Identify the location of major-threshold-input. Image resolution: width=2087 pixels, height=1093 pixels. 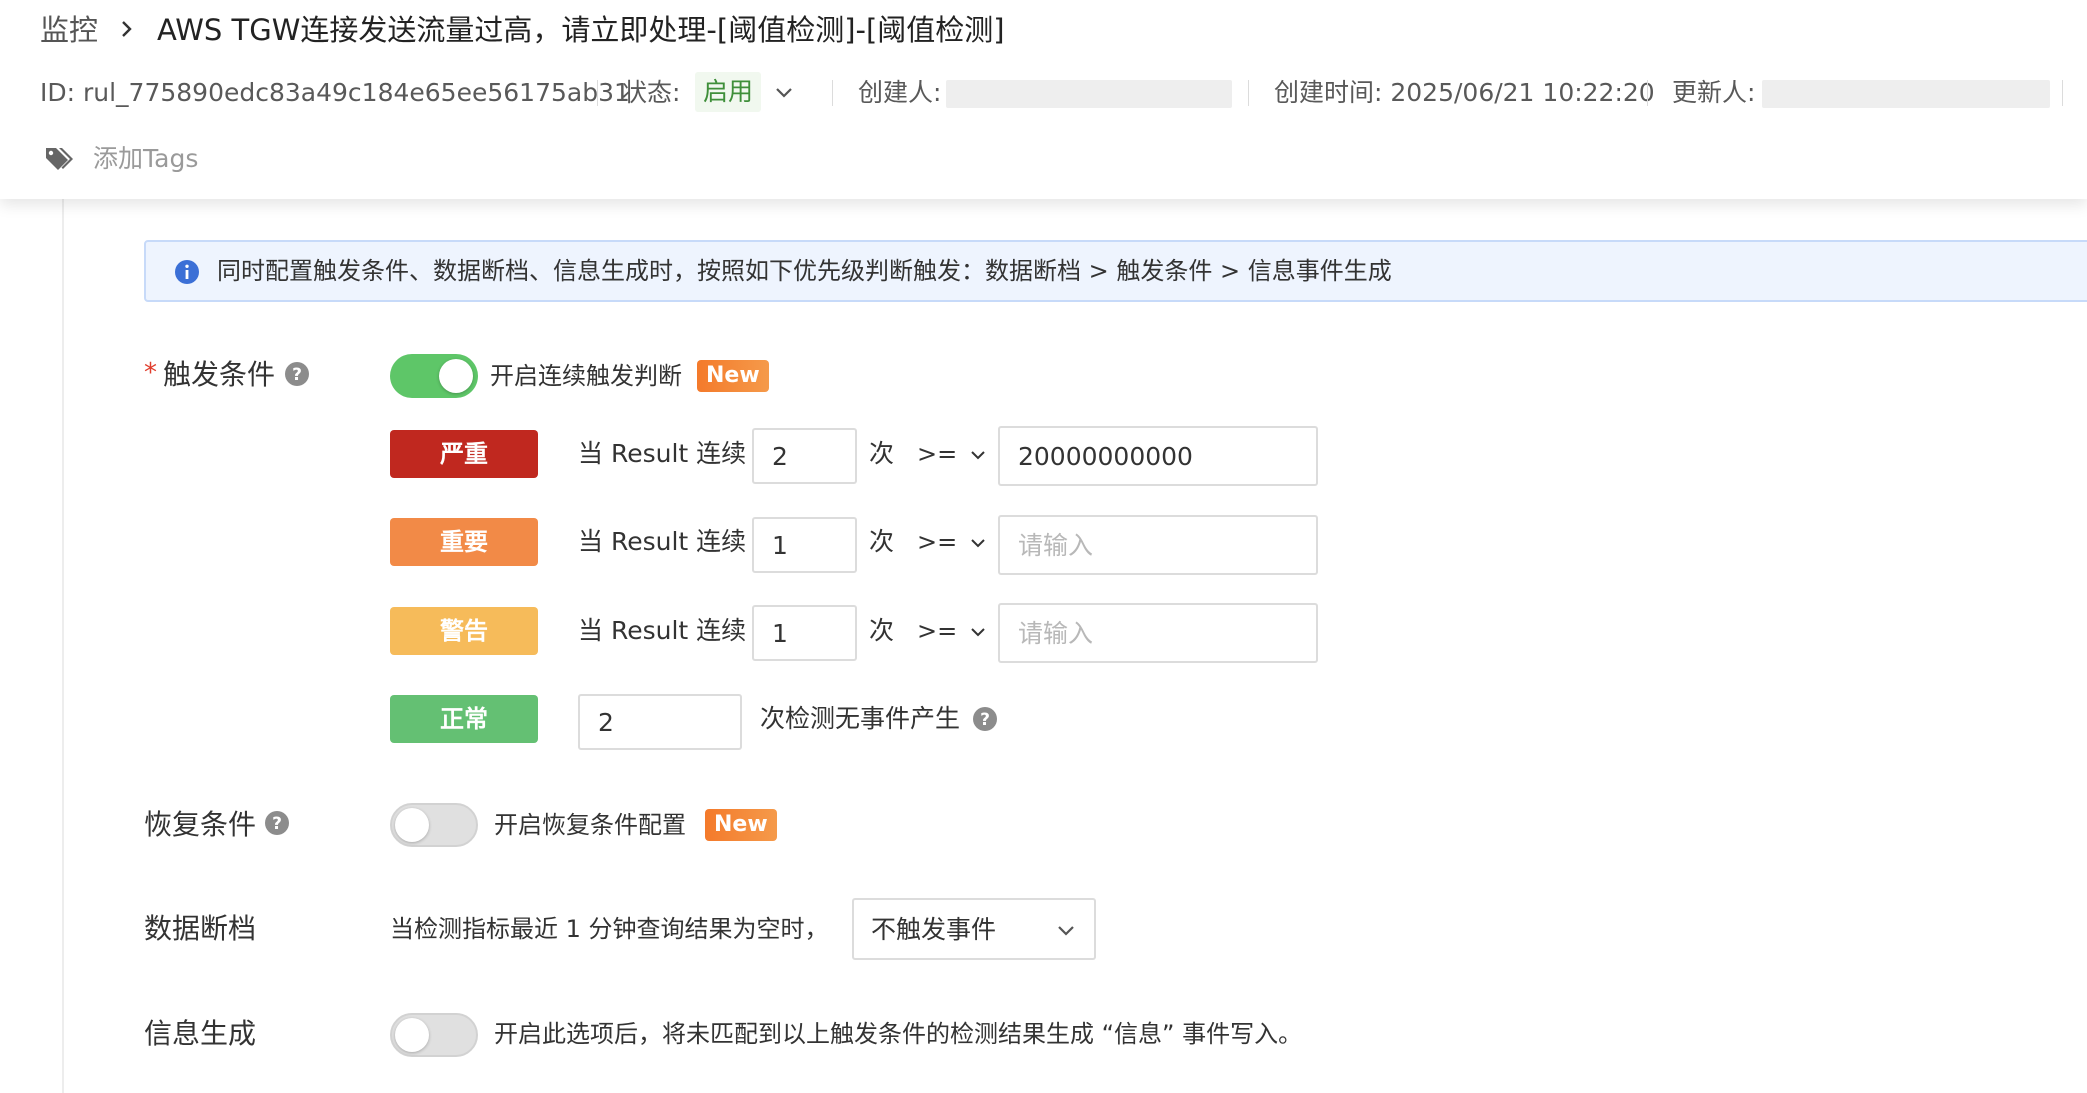
(1158, 545).